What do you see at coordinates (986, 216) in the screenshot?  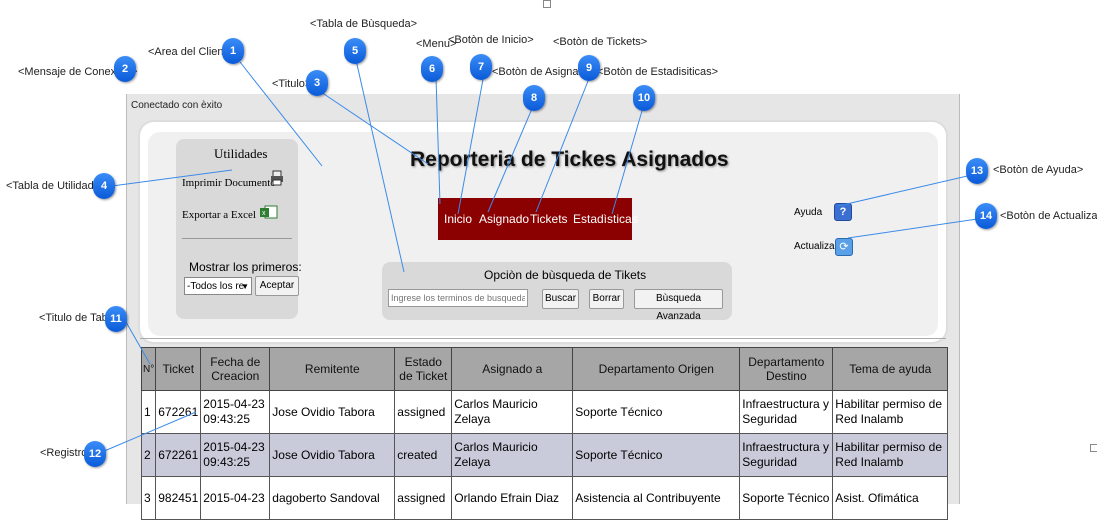 I see `badge-14: 14` at bounding box center [986, 216].